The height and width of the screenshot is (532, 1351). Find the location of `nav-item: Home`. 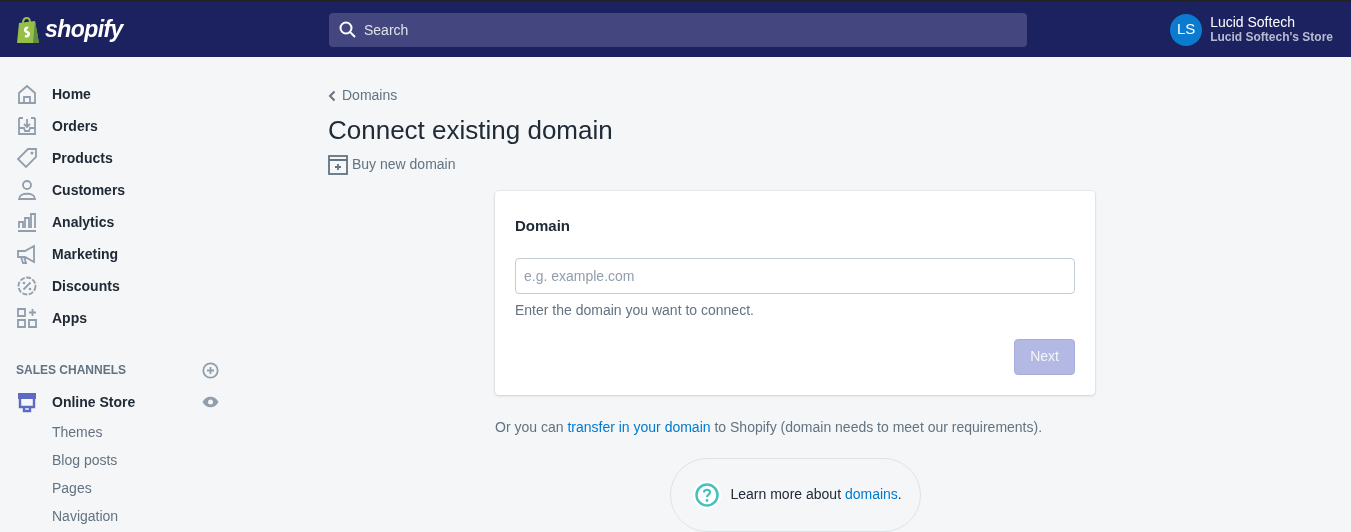

nav-item: Home is located at coordinates (53, 94).